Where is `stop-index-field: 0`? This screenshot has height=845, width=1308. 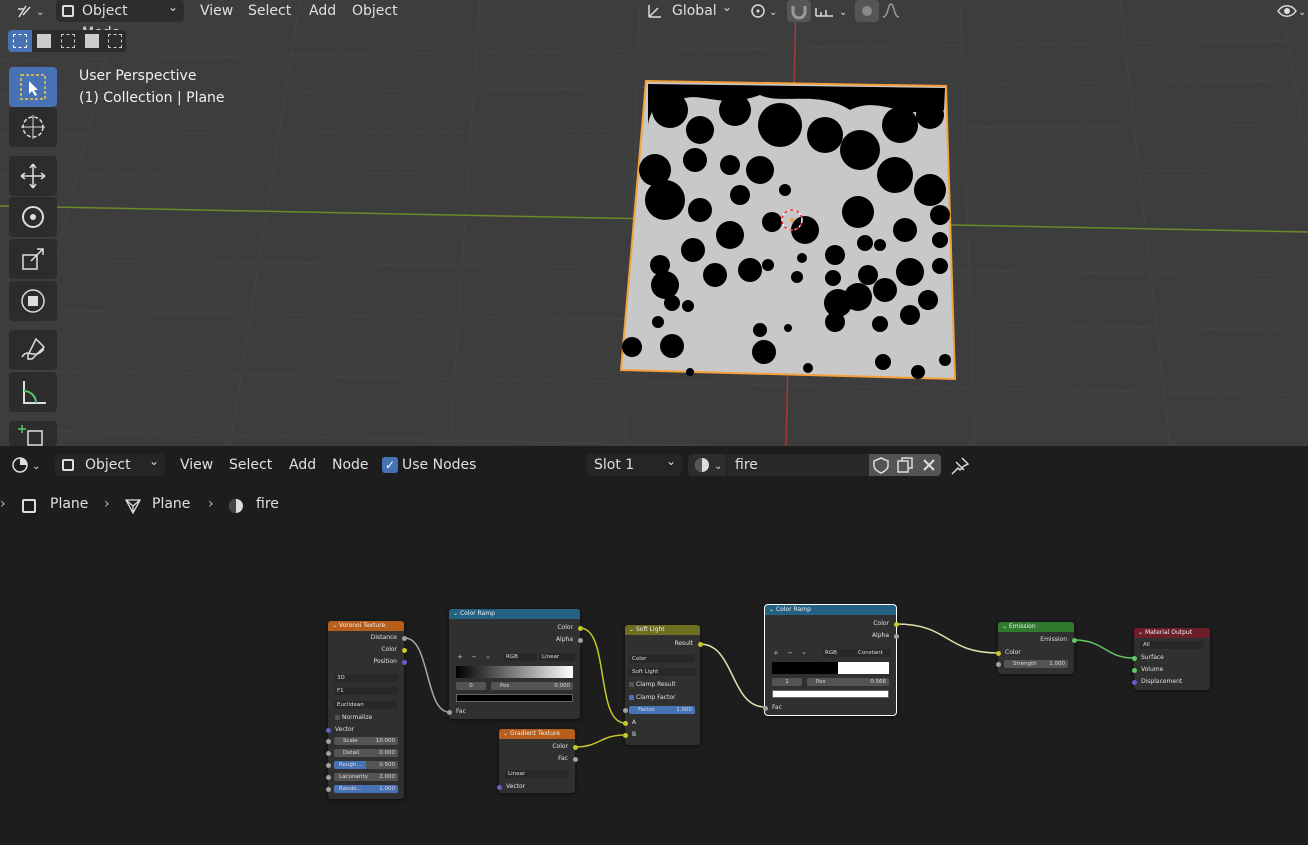 stop-index-field: 0 is located at coordinates (471, 686).